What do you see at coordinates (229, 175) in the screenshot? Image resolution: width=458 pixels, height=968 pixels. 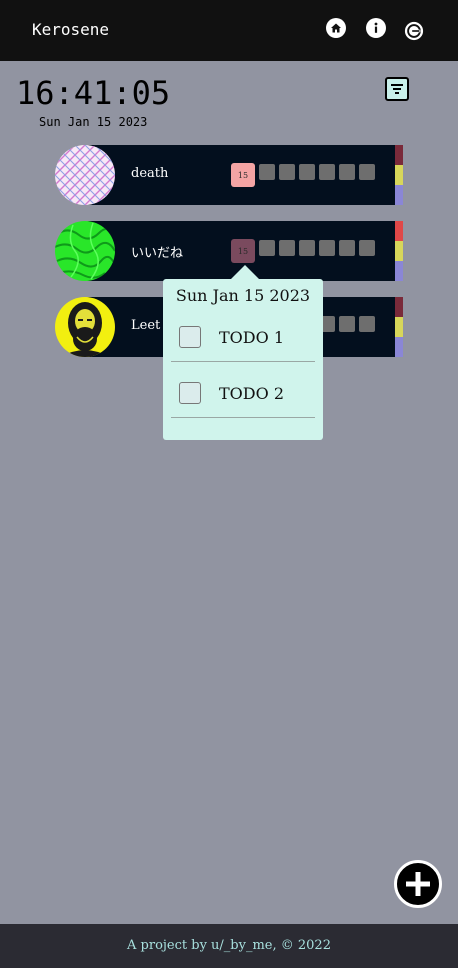 I see `habit-card-death: death 15` at bounding box center [229, 175].